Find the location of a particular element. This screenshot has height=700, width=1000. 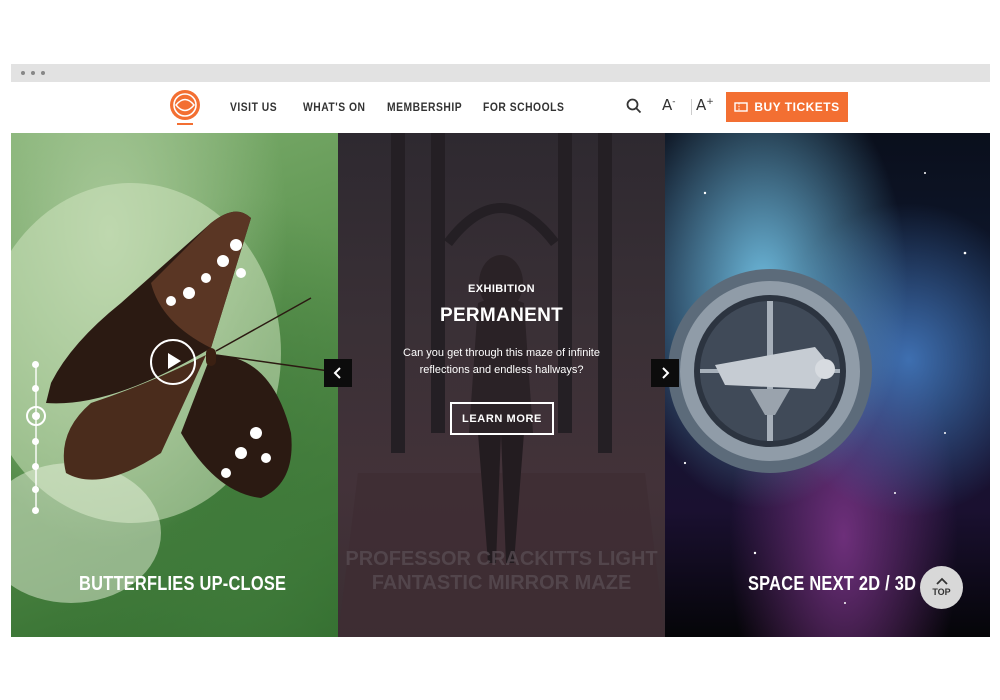

font-increase-label: A is located at coordinates (701, 105).